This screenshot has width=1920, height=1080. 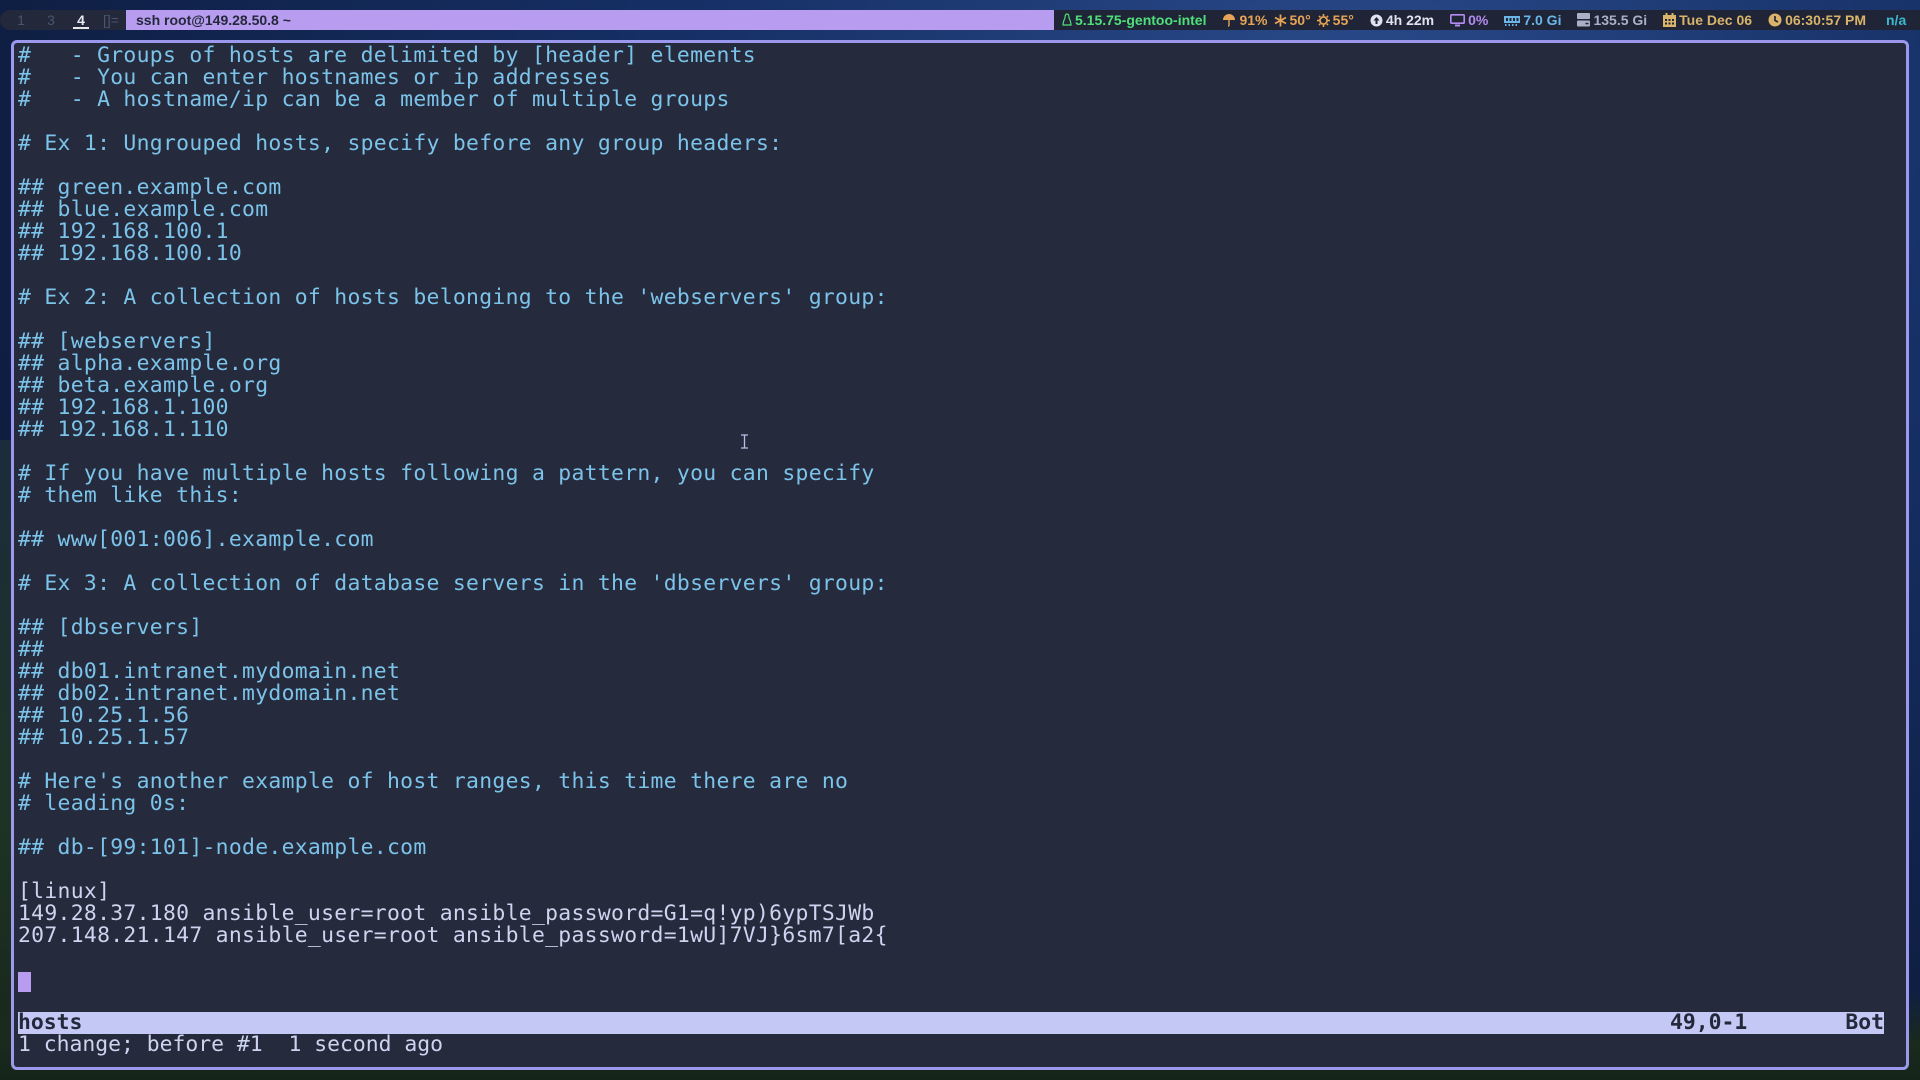 What do you see at coordinates (1458, 20) in the screenshot?
I see `monitor-icon` at bounding box center [1458, 20].